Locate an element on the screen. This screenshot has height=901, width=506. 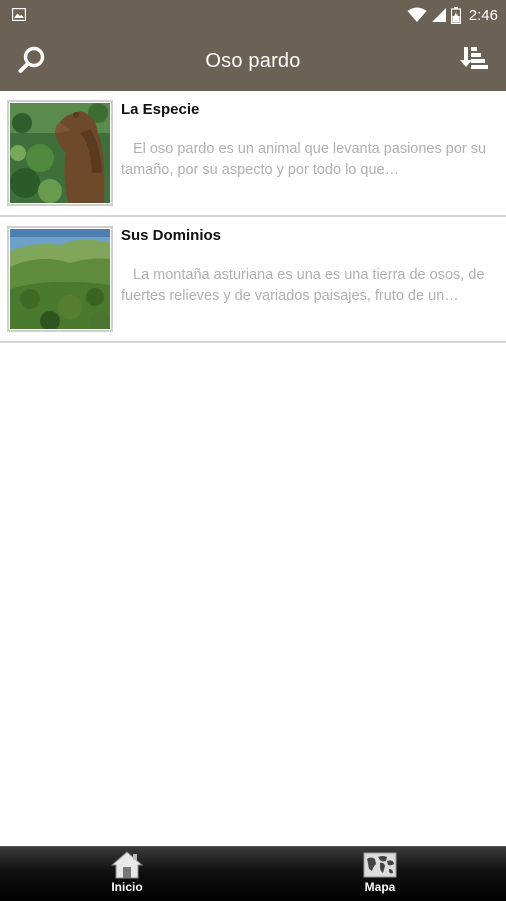
mountain-landscape-photo is located at coordinates (60, 279).